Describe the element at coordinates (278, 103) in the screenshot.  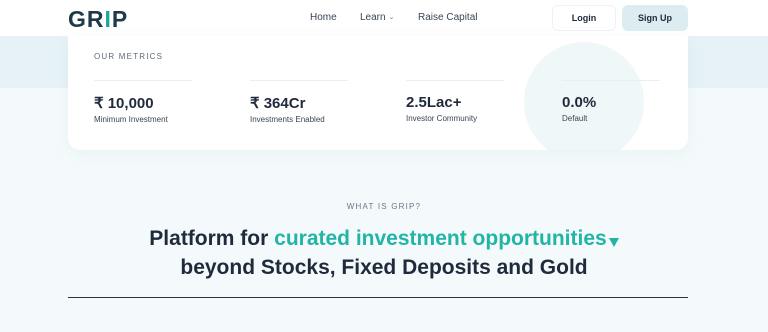
I see `metric-value: ₹ 364Cr` at that location.